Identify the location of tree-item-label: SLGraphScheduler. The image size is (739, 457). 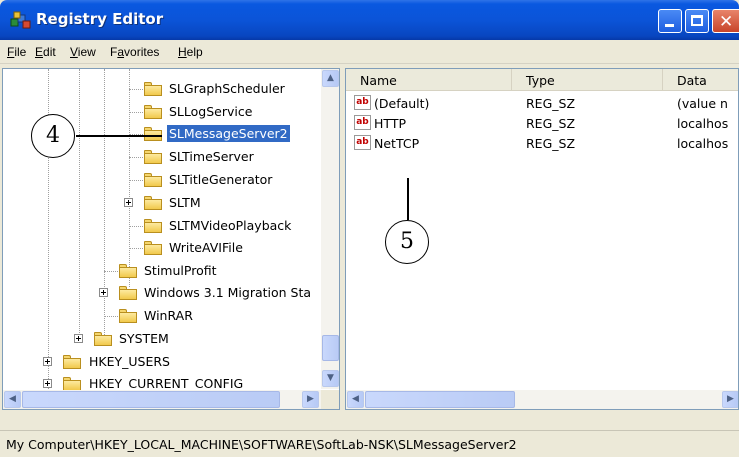
(227, 88).